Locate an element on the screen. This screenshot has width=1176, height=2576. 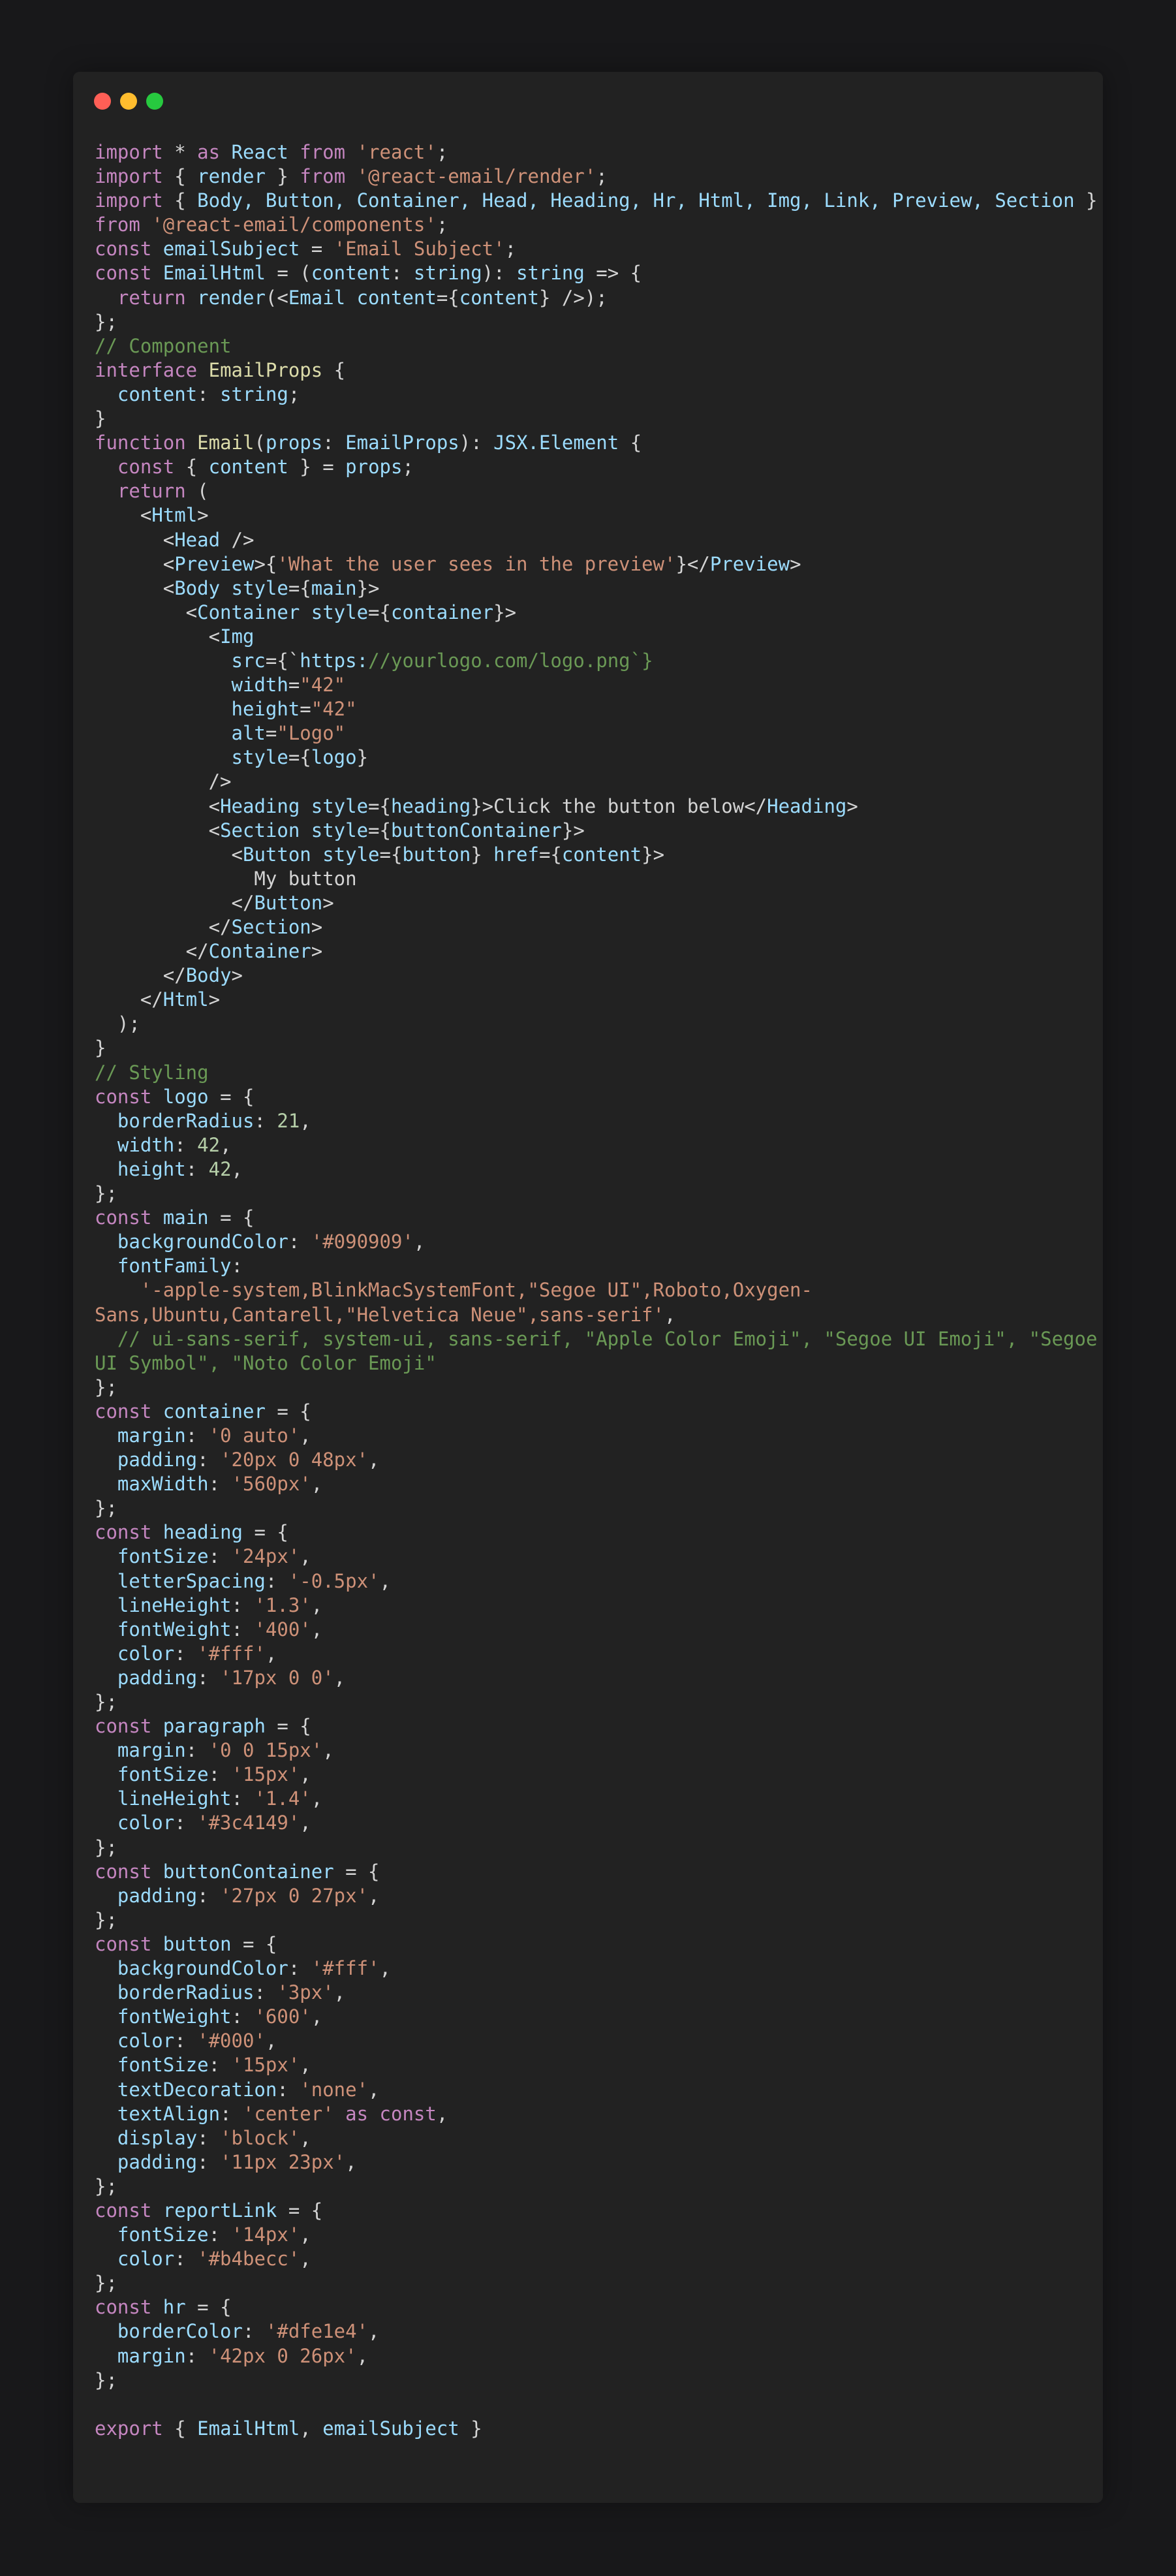
code-token: /> is located at coordinates (237, 539).